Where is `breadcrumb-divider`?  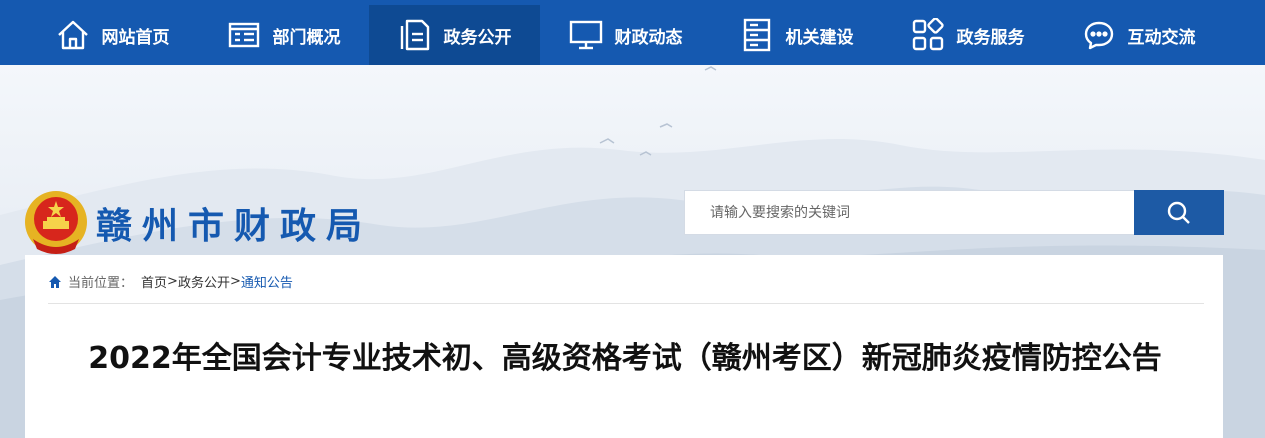 breadcrumb-divider is located at coordinates (626, 303).